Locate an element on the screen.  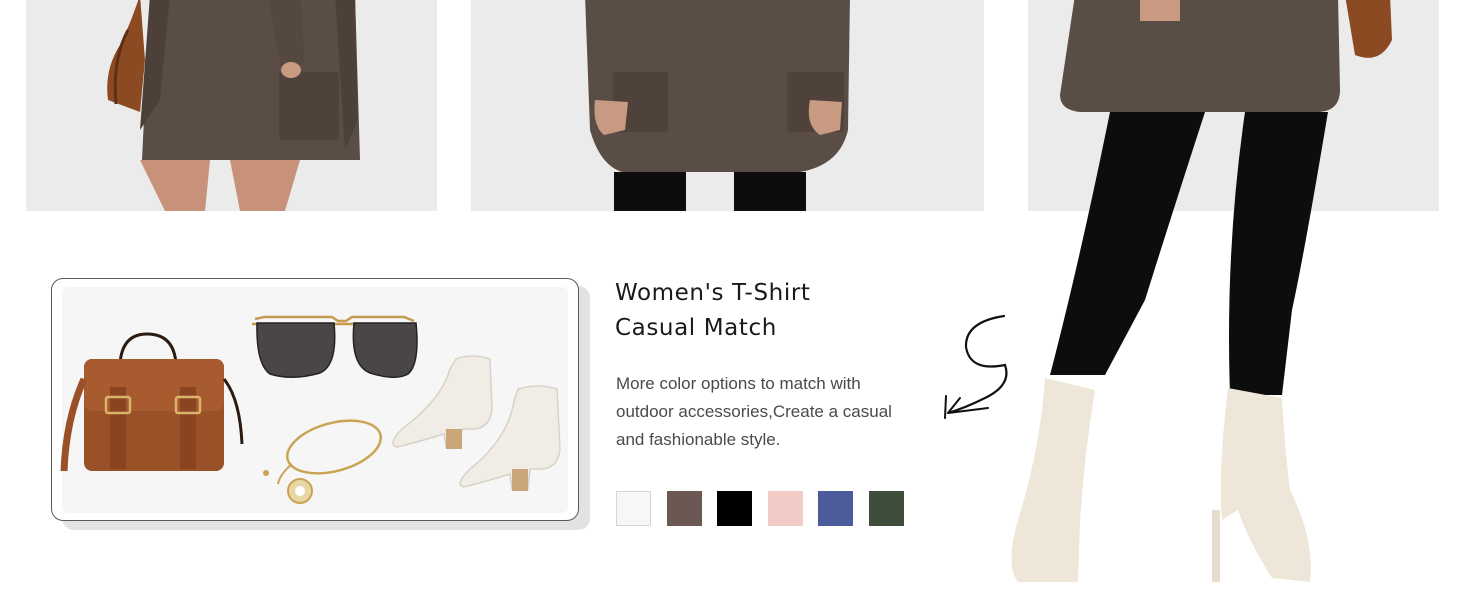
color-swatch-black is located at coordinates (734, 508).